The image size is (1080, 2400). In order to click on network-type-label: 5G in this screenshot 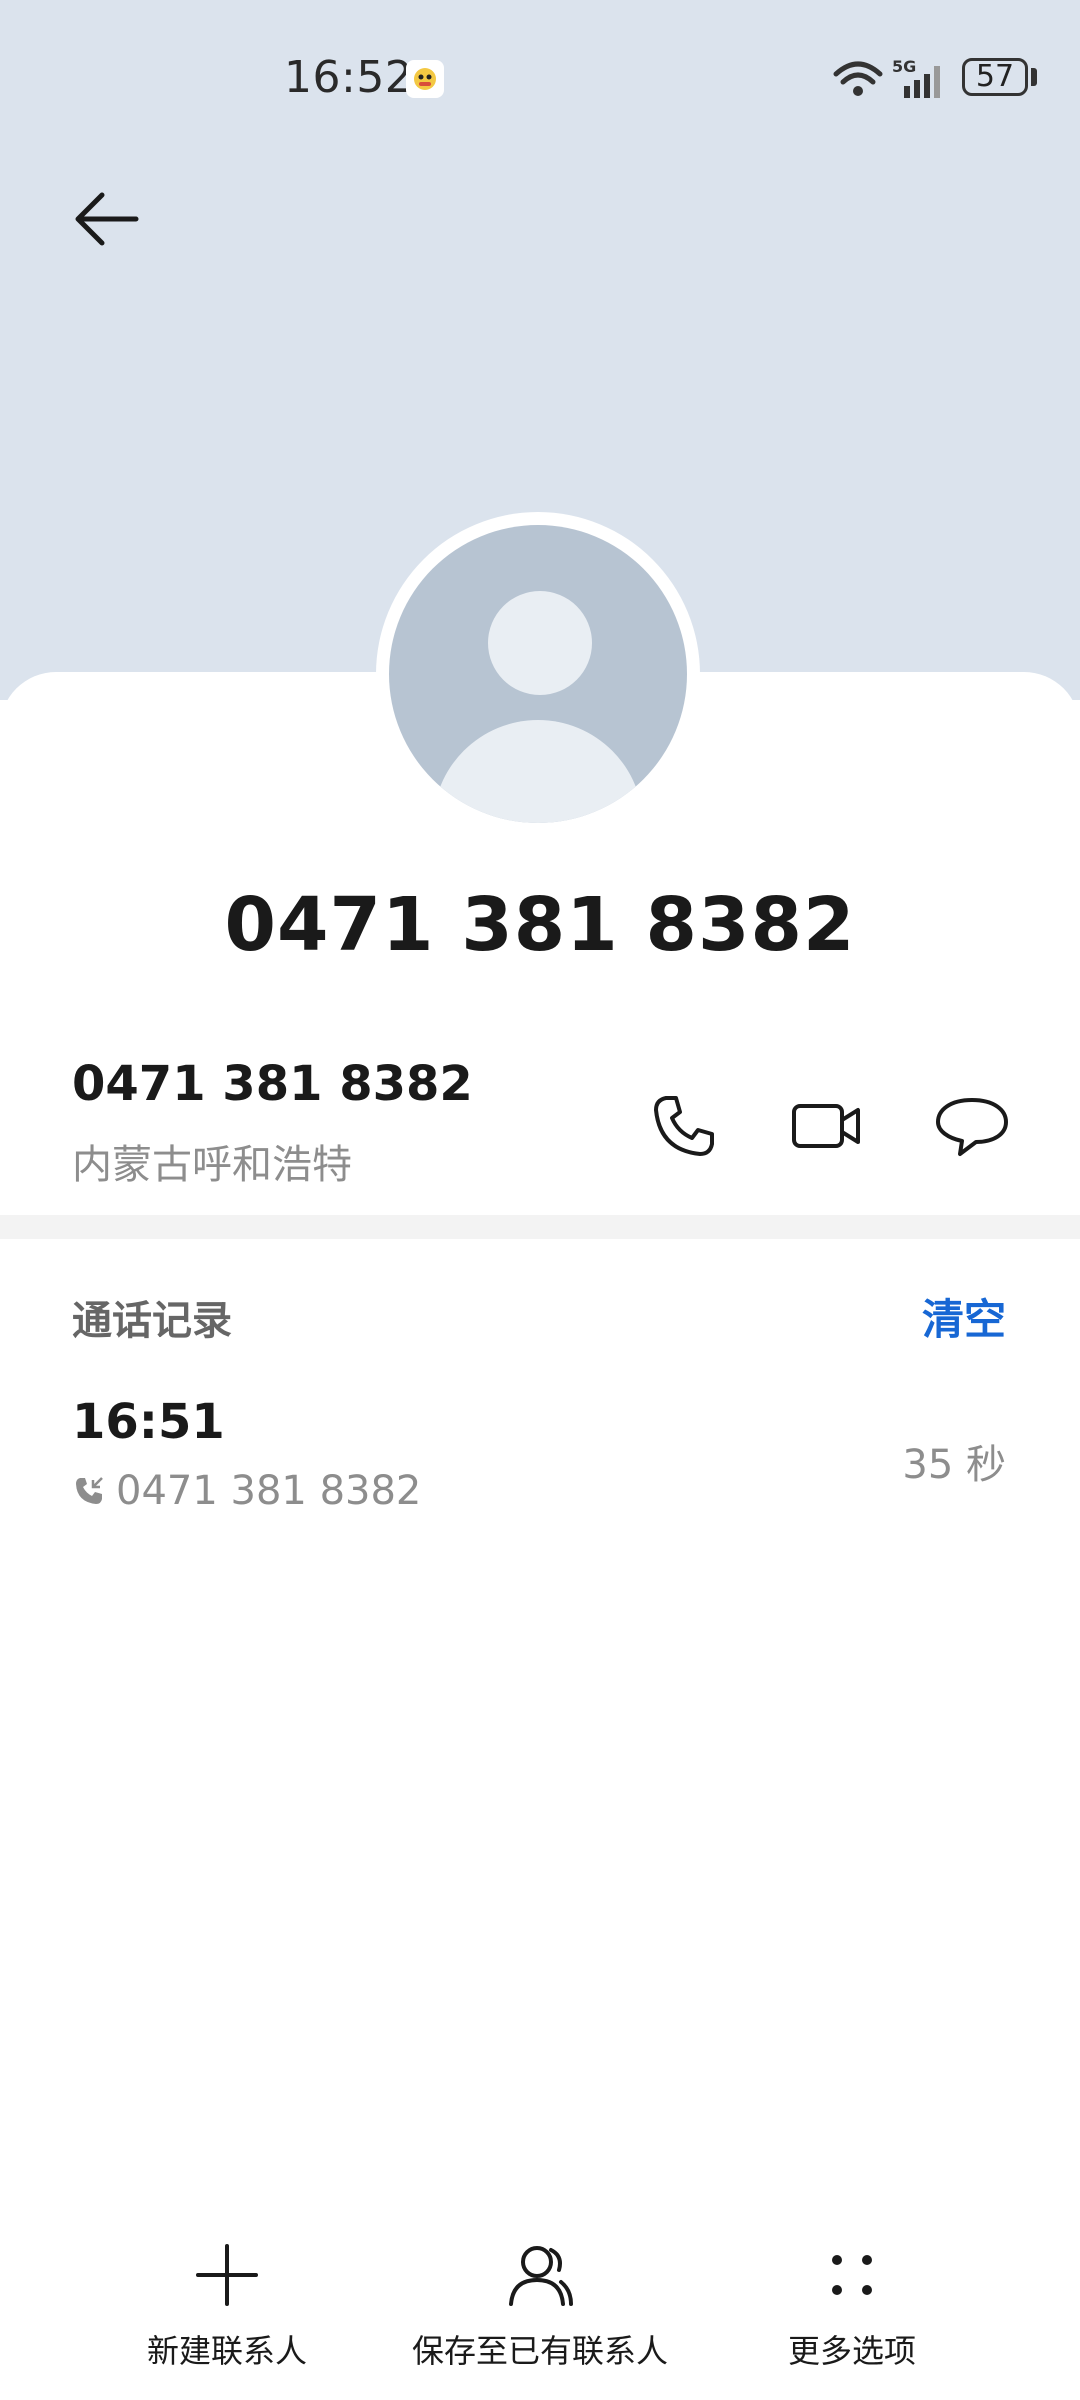, I will do `click(904, 66)`.